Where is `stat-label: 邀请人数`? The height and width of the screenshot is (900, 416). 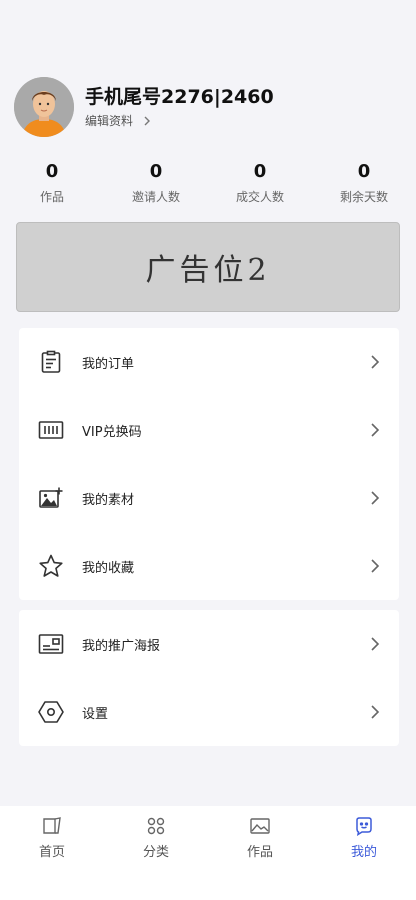
stat-label: 邀请人数 is located at coordinates (155, 197).